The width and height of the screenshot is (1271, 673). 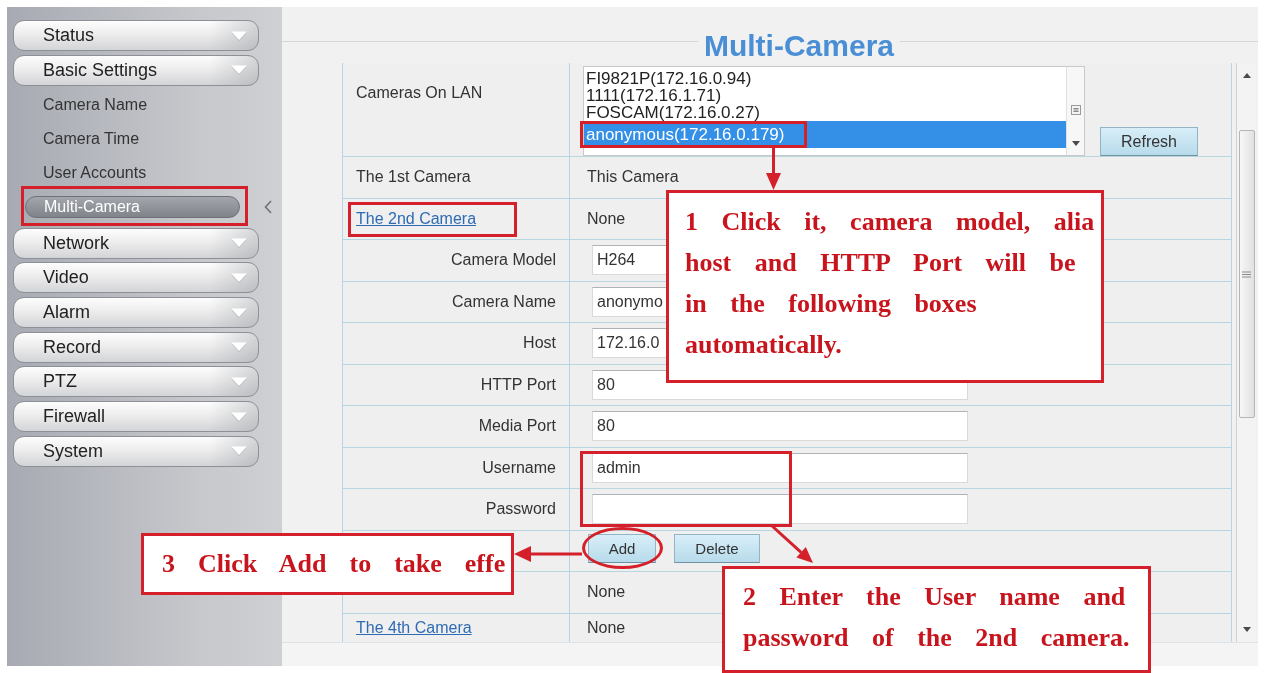 What do you see at coordinates (503, 260) in the screenshot?
I see `field-label: Camera Model` at bounding box center [503, 260].